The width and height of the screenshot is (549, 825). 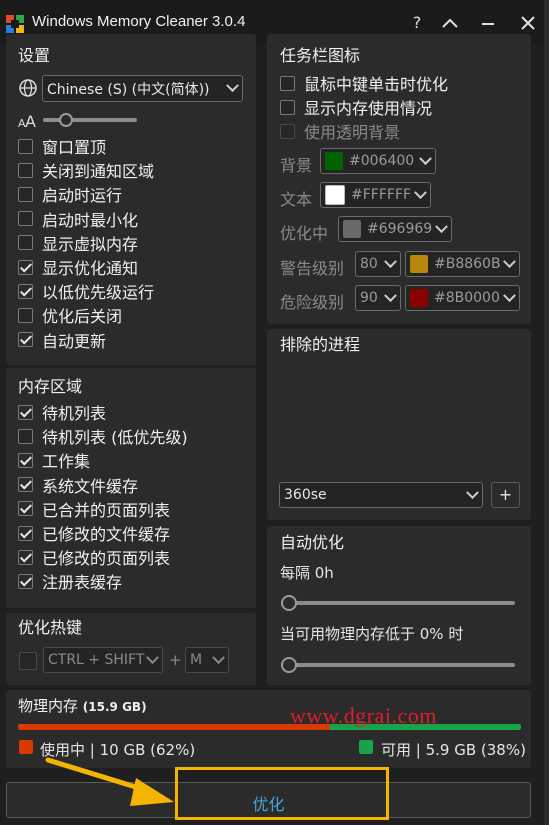 I want to click on background-color-select: #006400, so click(x=378, y=161).